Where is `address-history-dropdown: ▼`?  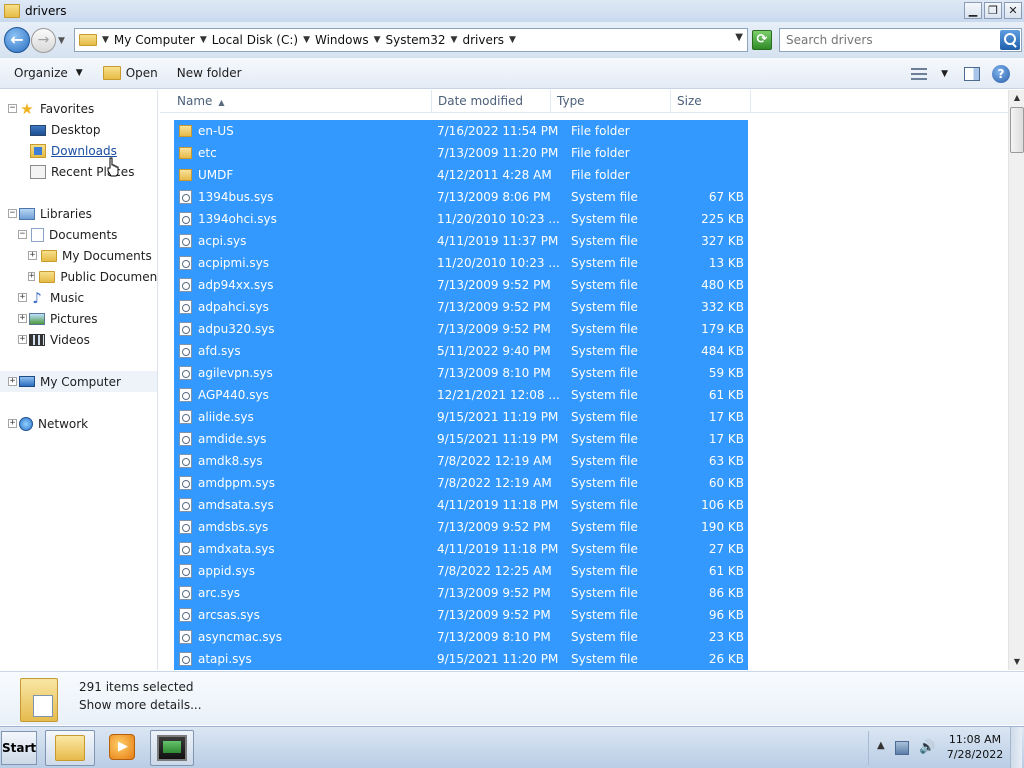 address-history-dropdown: ▼ is located at coordinates (739, 37).